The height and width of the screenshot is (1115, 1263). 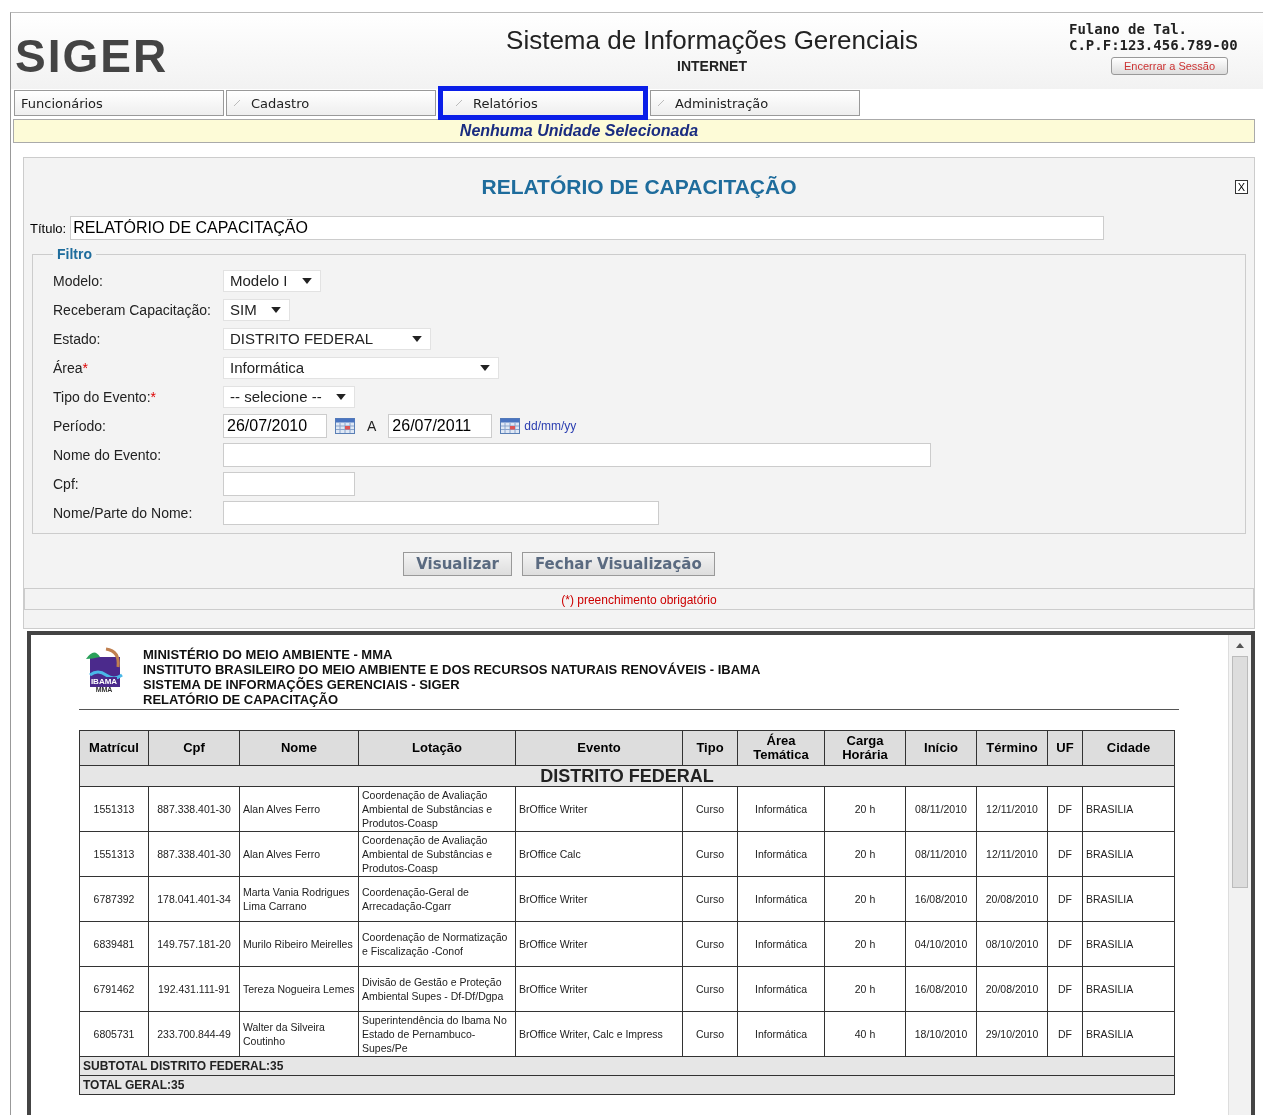 What do you see at coordinates (865, 748) in the screenshot?
I see `column-header: Carga Horária` at bounding box center [865, 748].